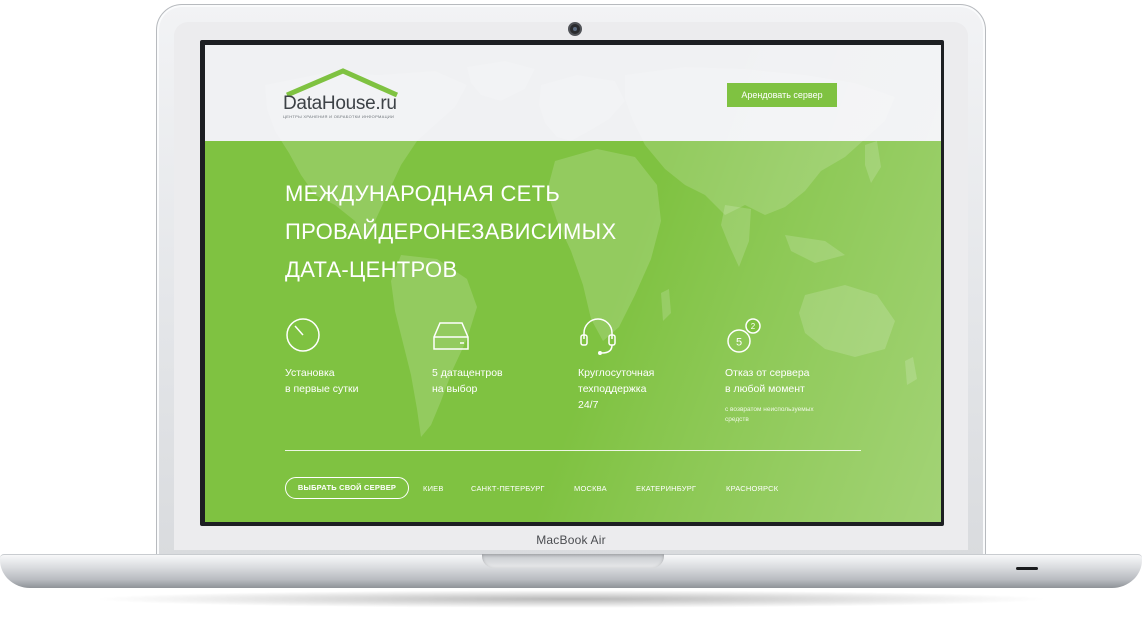  What do you see at coordinates (744, 335) in the screenshot?
I see `refund-badge-icon: 5 2` at bounding box center [744, 335].